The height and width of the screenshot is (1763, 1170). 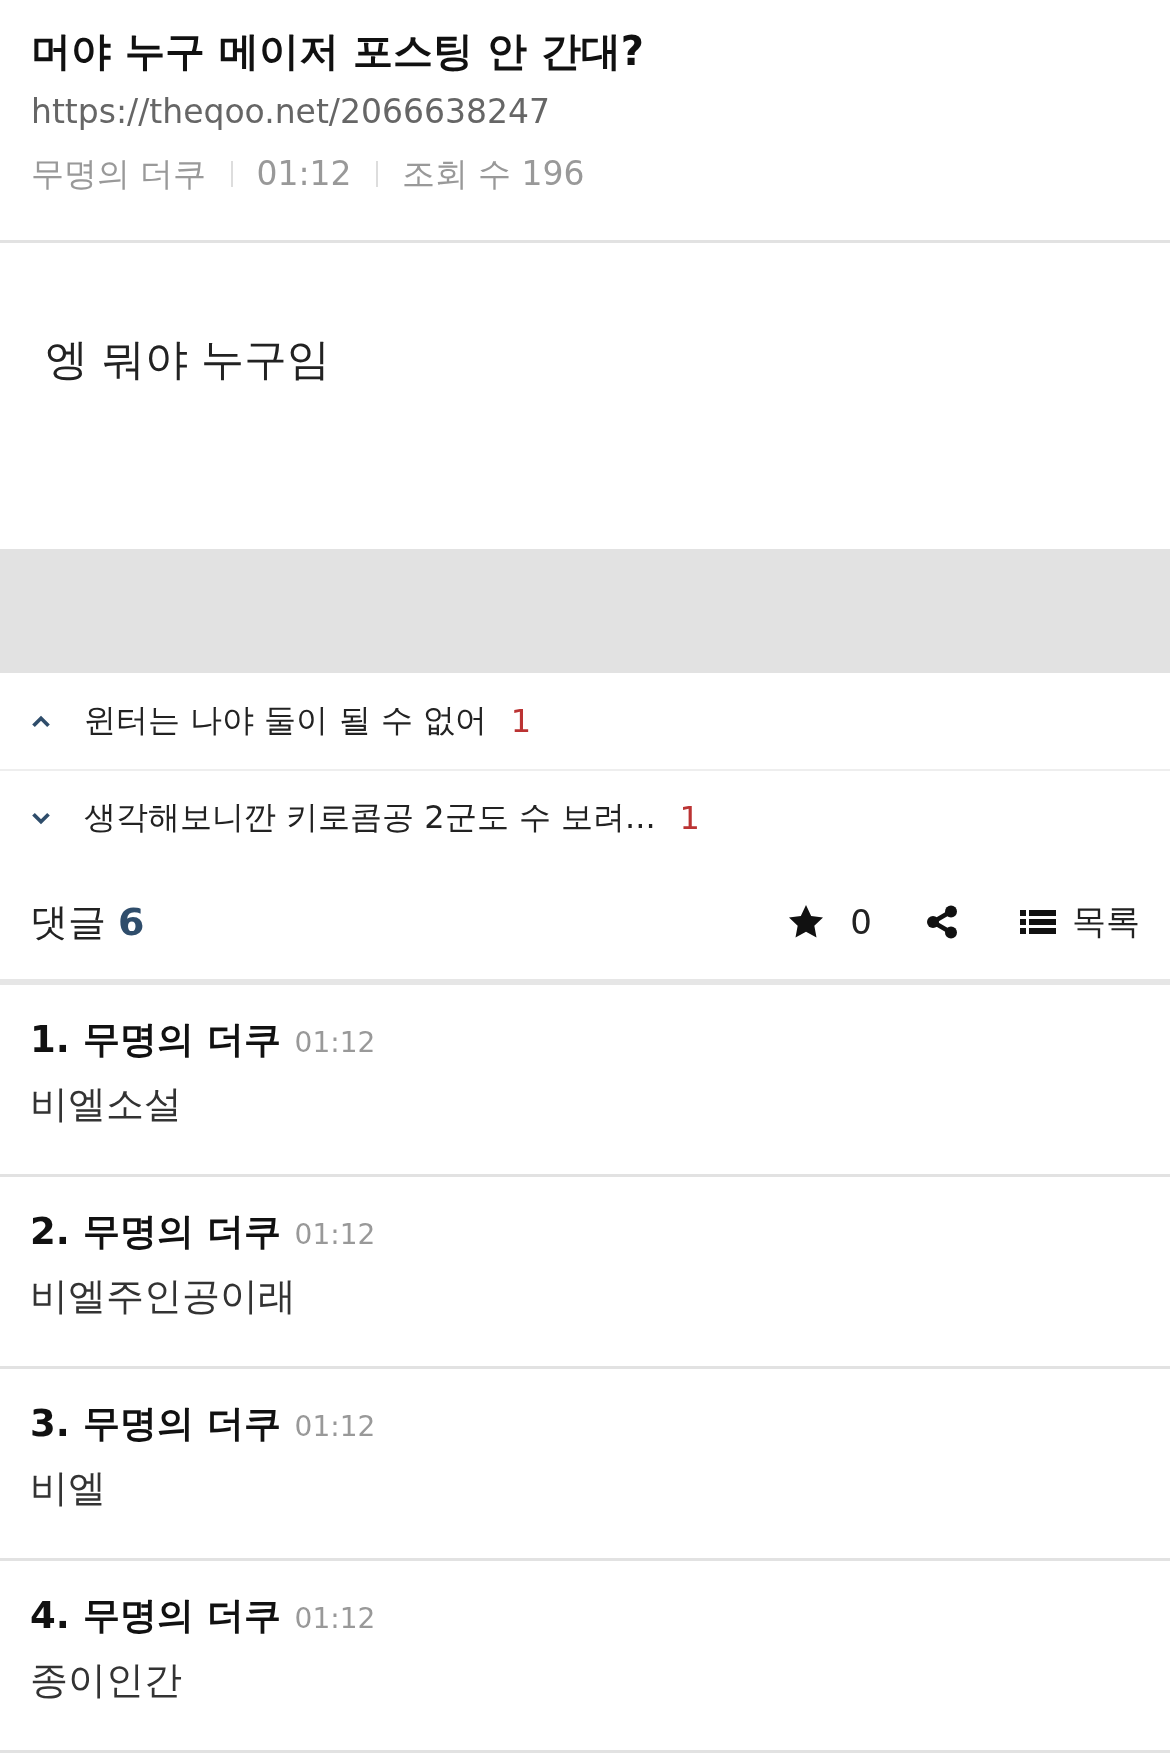 What do you see at coordinates (585, 112) in the screenshot?
I see `post-url: https://theqoo.net/2066638247` at bounding box center [585, 112].